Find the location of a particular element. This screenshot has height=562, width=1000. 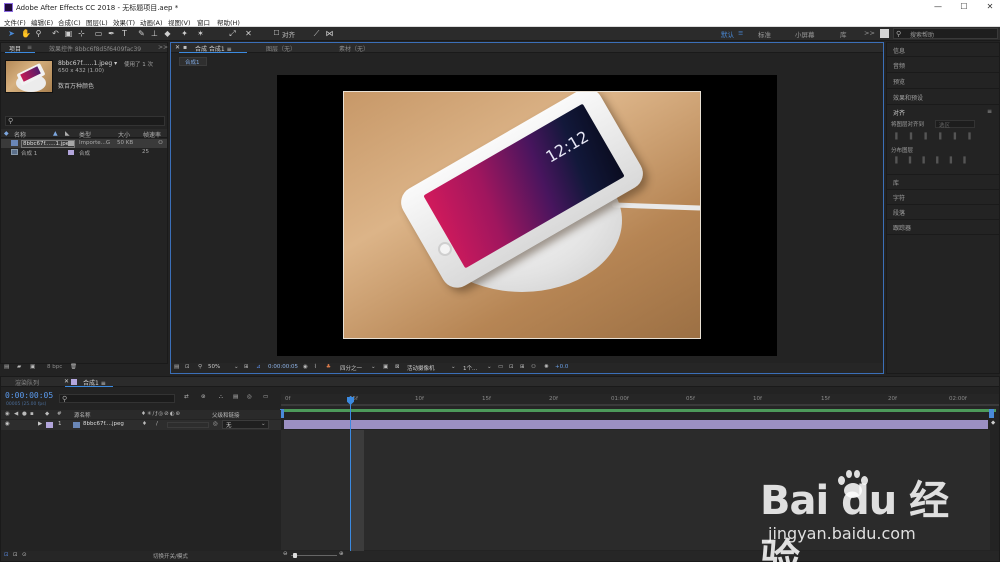

snapshot-icon: ◉ is located at coordinates (305, 367).